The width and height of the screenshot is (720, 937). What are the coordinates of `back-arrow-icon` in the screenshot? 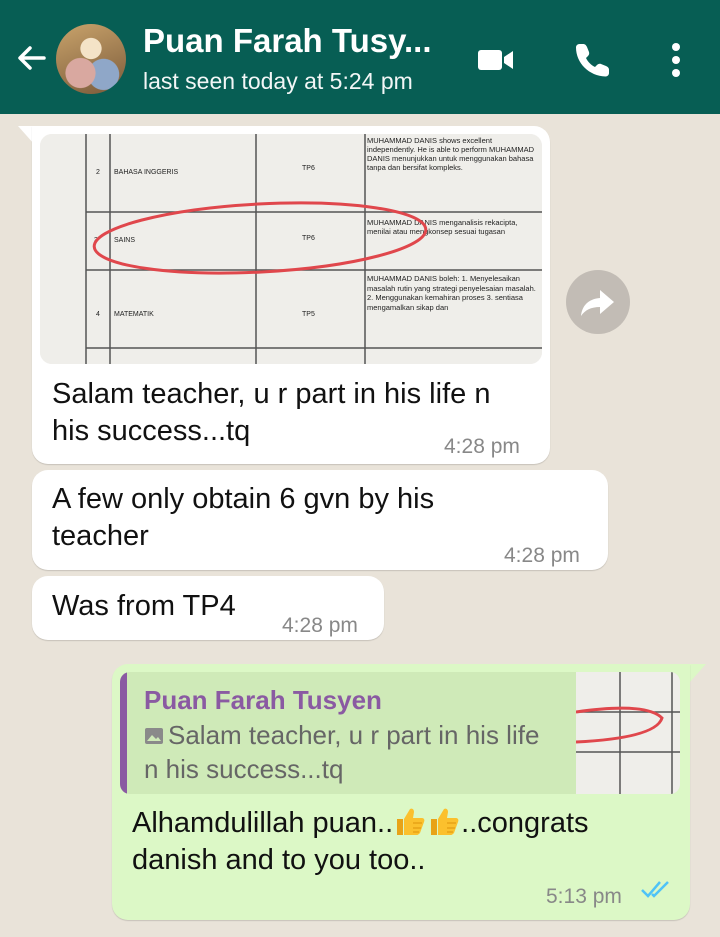 It's located at (32, 58).